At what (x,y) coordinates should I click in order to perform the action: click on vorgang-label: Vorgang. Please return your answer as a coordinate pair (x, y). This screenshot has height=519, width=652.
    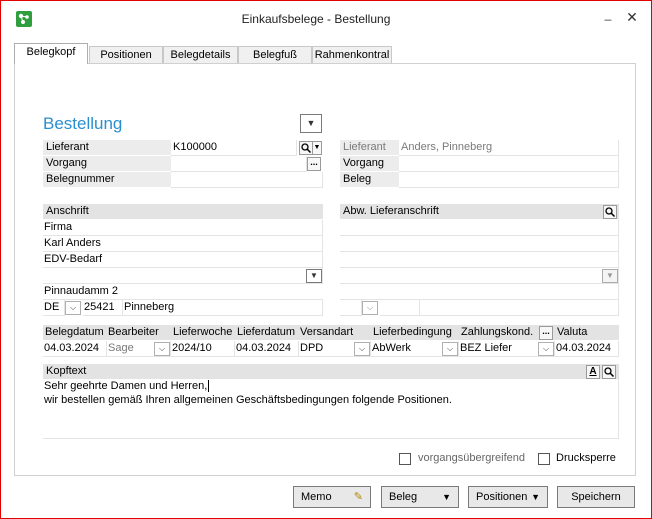
    Looking at the image, I should click on (107, 163).